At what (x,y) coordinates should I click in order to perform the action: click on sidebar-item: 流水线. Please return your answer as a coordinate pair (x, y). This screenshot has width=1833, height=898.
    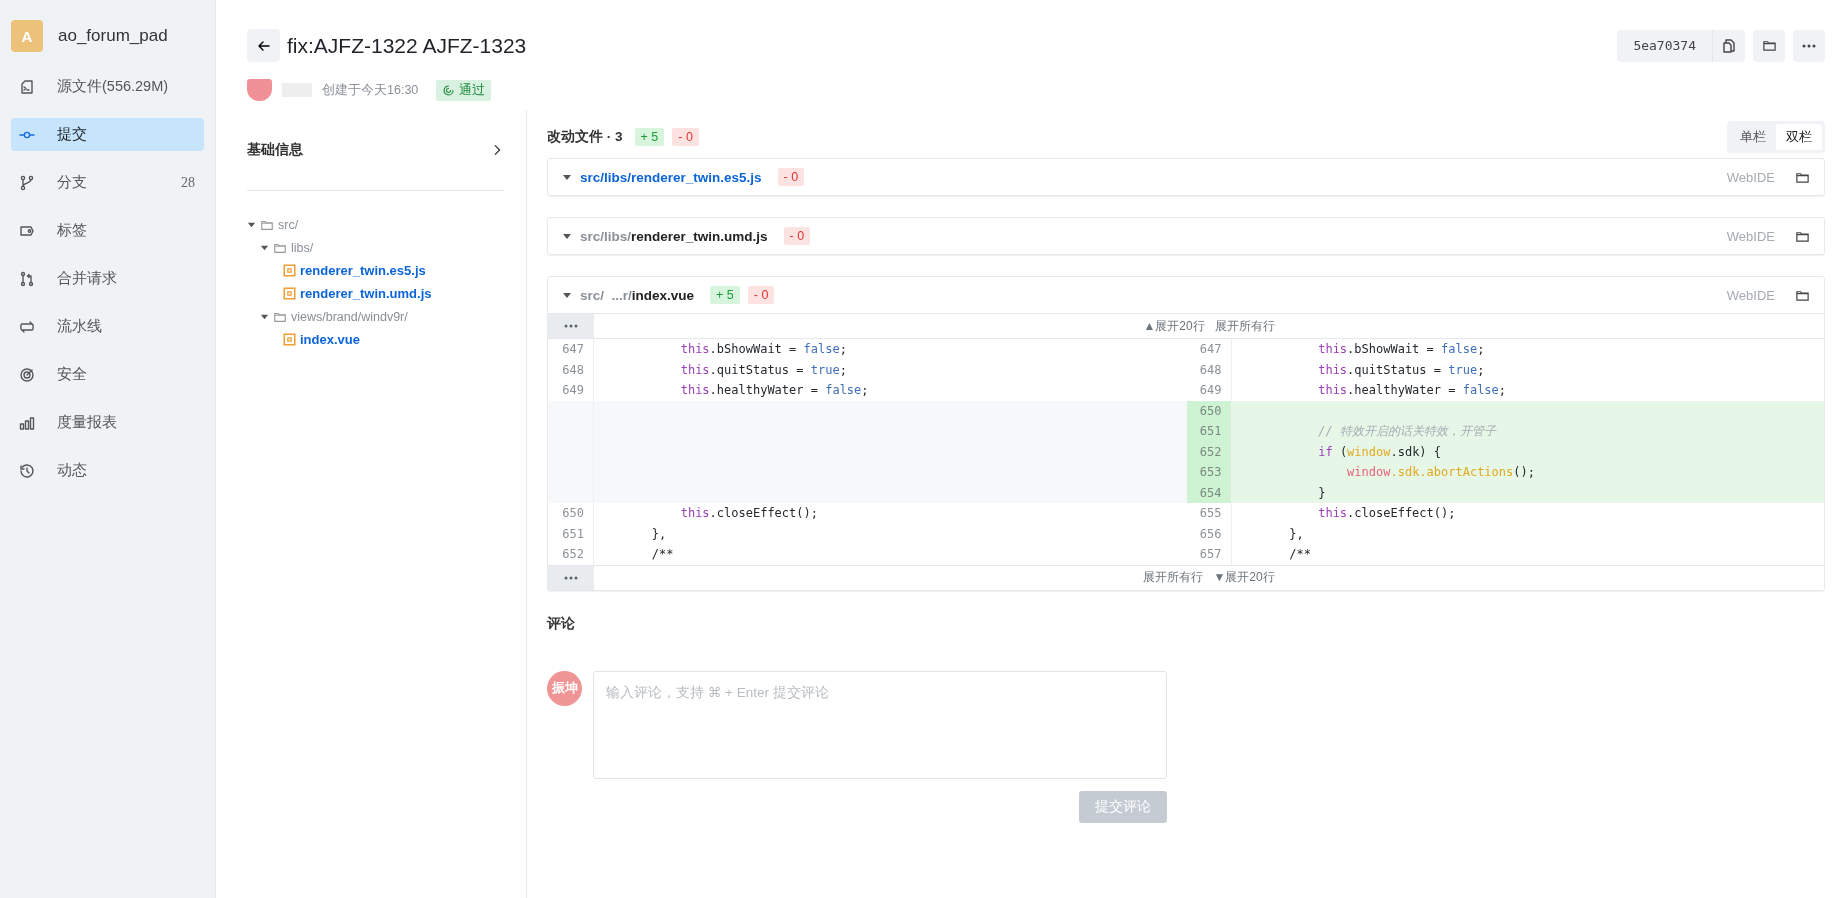
    Looking at the image, I should click on (107, 326).